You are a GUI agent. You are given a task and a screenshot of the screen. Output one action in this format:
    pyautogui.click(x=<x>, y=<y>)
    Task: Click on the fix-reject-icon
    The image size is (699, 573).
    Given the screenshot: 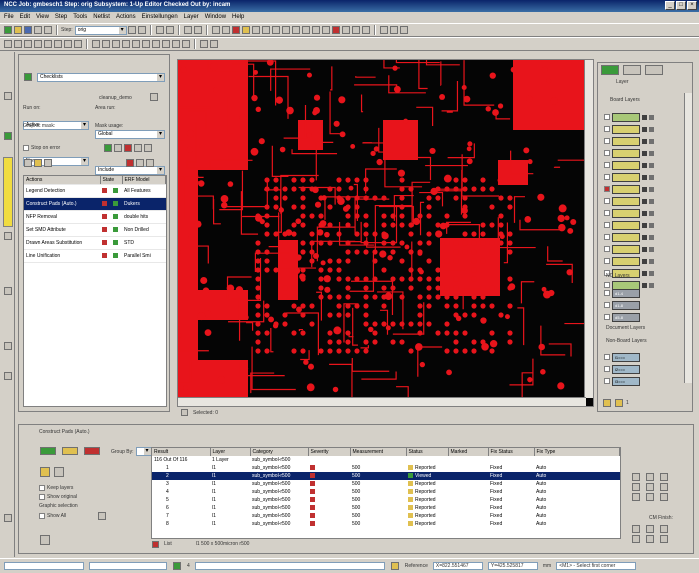 What is the action you would take?
    pyautogui.click(x=650, y=487)
    